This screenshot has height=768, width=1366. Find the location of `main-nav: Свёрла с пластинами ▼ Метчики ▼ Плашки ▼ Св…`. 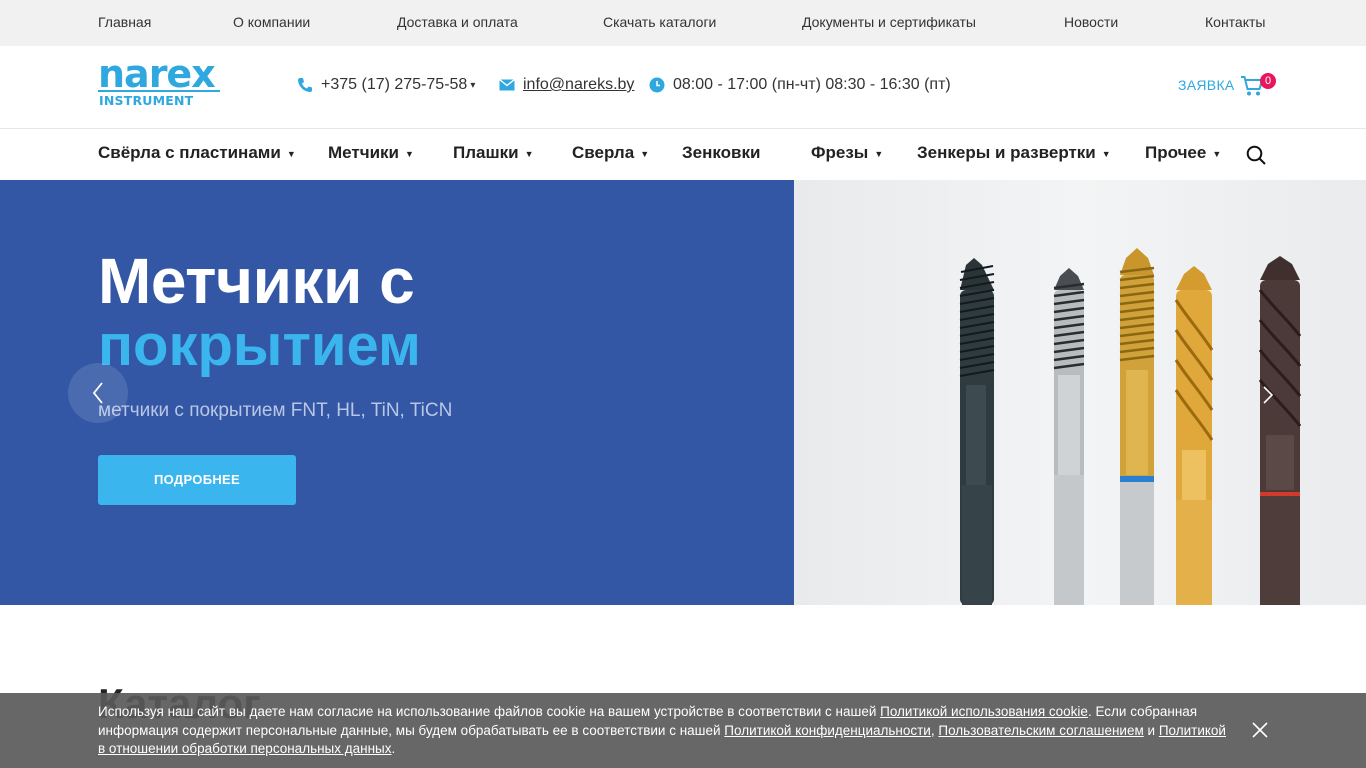

main-nav: Свёрла с пластинами ▼ Метчики ▼ Плашки ▼ Св… is located at coordinates (683, 154).